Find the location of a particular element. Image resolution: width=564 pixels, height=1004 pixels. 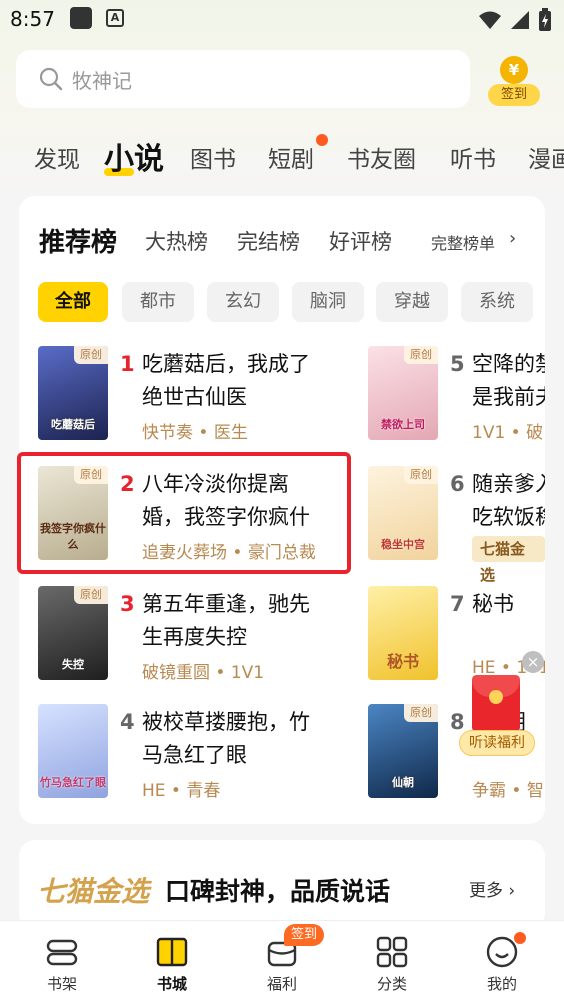

book-title: 吃蘑菇后，我成了 绝世古仙医 is located at coordinates (242, 381).